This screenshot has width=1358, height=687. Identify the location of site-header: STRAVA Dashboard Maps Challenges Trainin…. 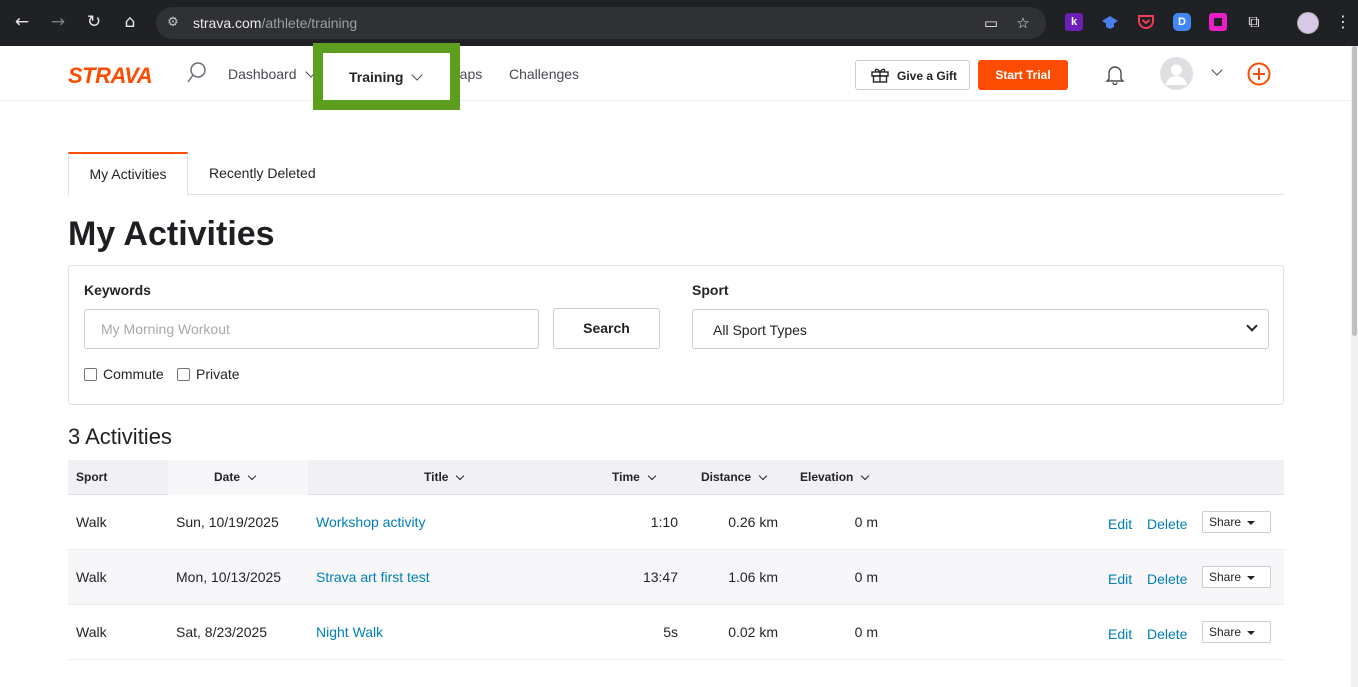
(675, 76).